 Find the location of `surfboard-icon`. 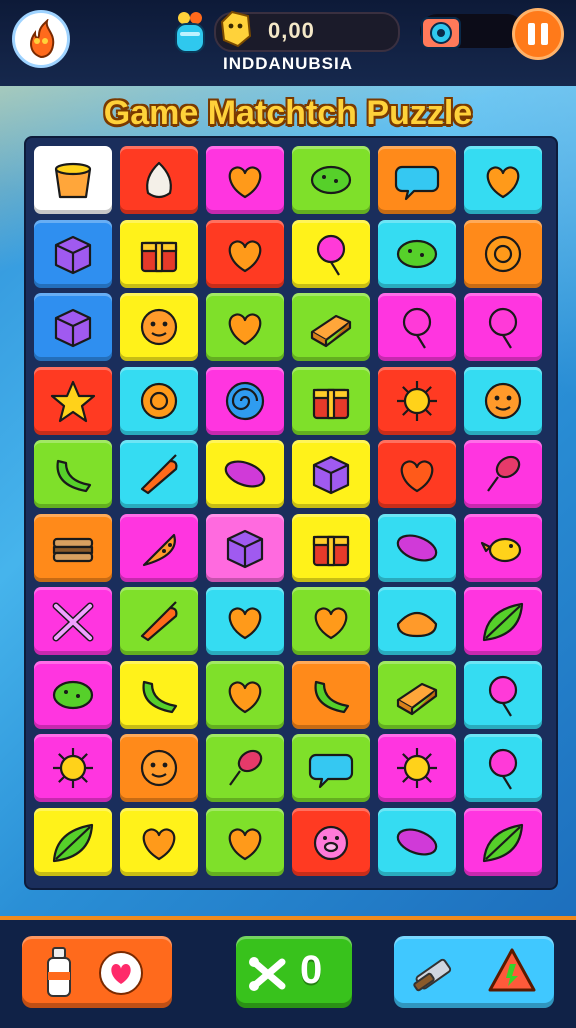

surfboard-icon is located at coordinates (503, 842).